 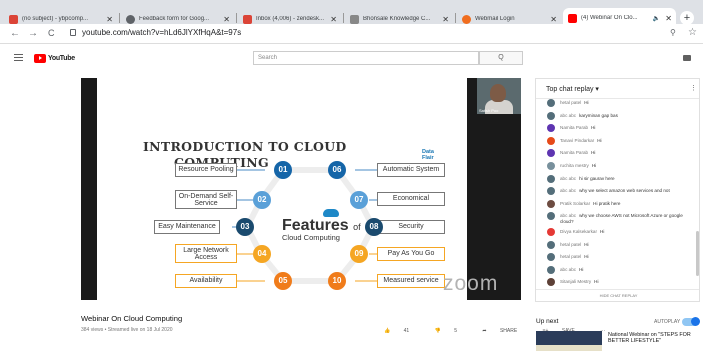 What do you see at coordinates (697, 253) in the screenshot?
I see `chat-scrollbar` at bounding box center [697, 253].